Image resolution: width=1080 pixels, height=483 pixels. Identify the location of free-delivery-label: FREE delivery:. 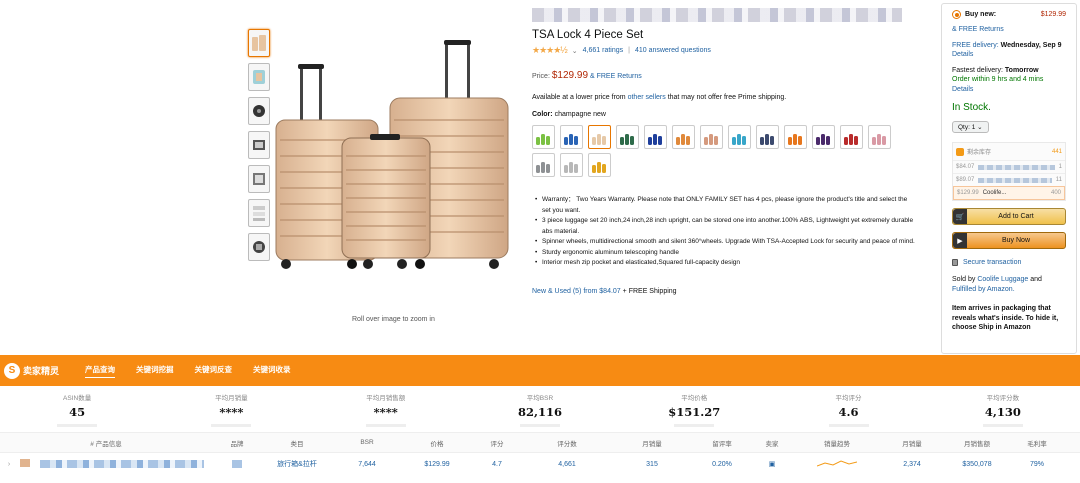
(975, 45).